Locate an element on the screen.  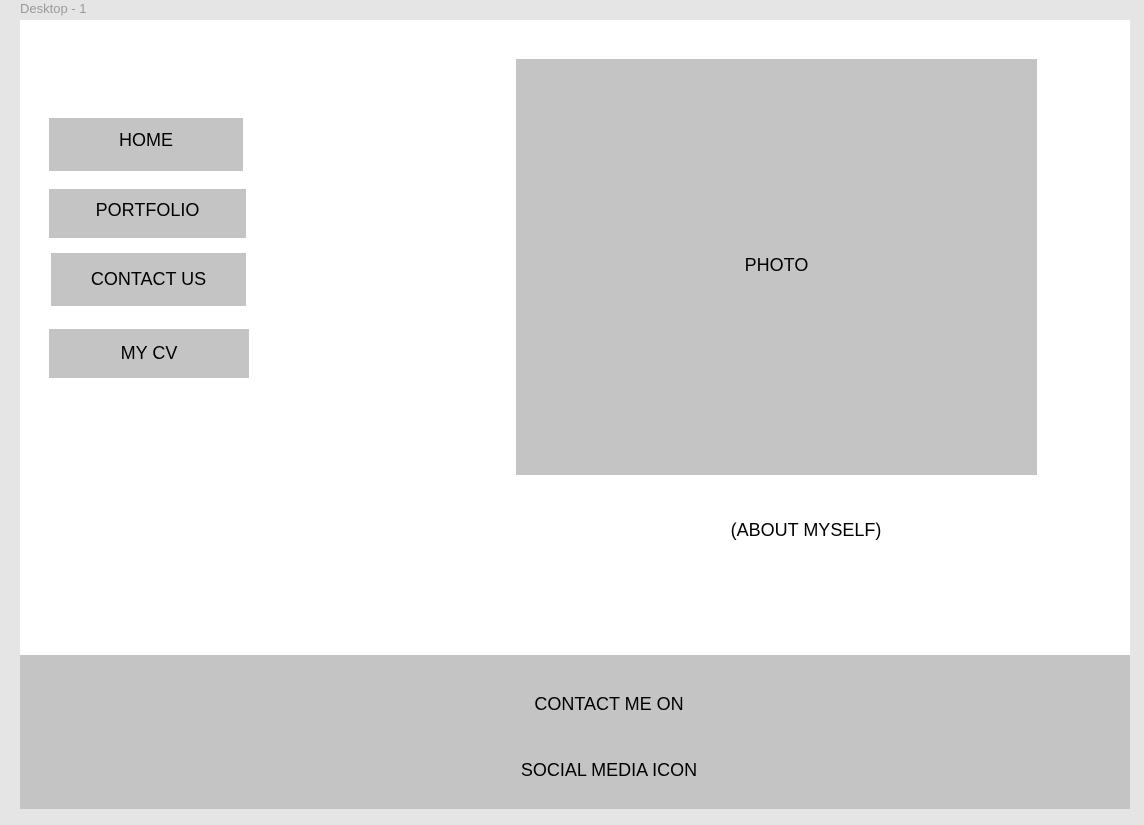
footer-contact-text: CONTACT ME ON is located at coordinates (609, 704).